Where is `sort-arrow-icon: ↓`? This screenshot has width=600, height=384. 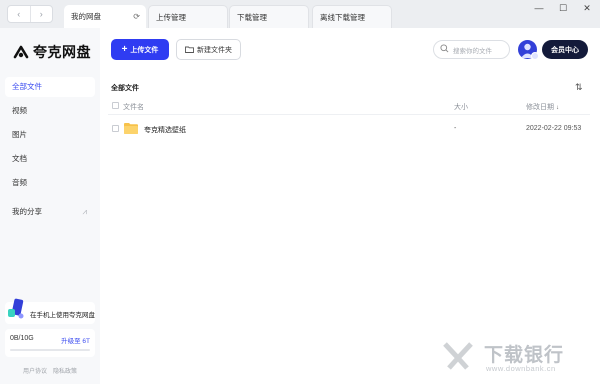
sort-arrow-icon: ↓ is located at coordinates (557, 108).